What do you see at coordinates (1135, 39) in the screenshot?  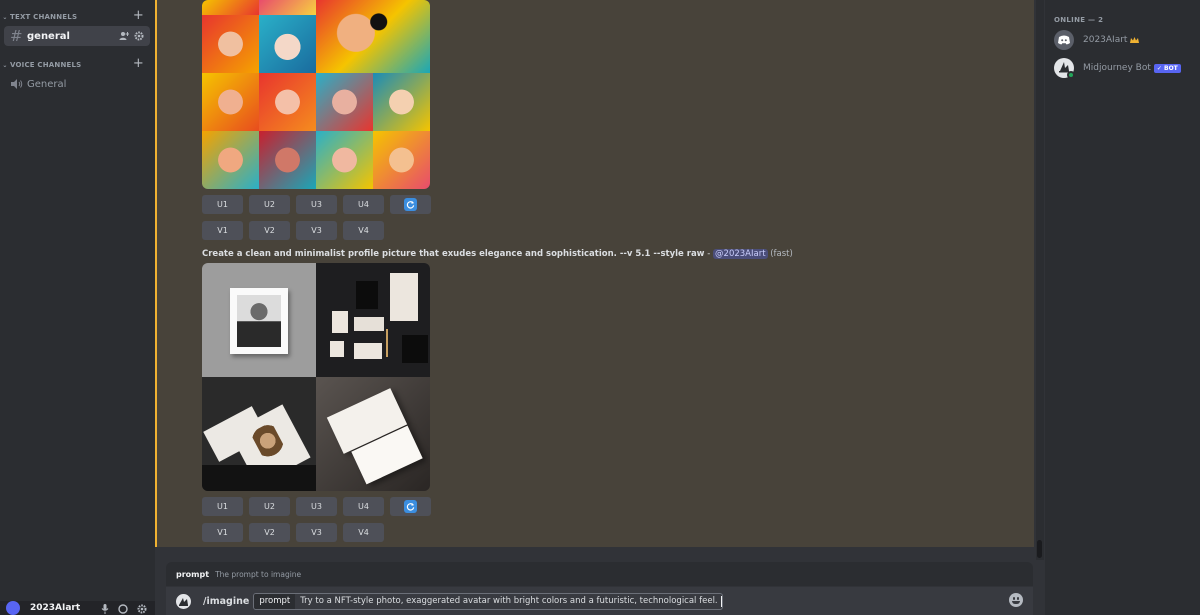 I see `crown-icon` at bounding box center [1135, 39].